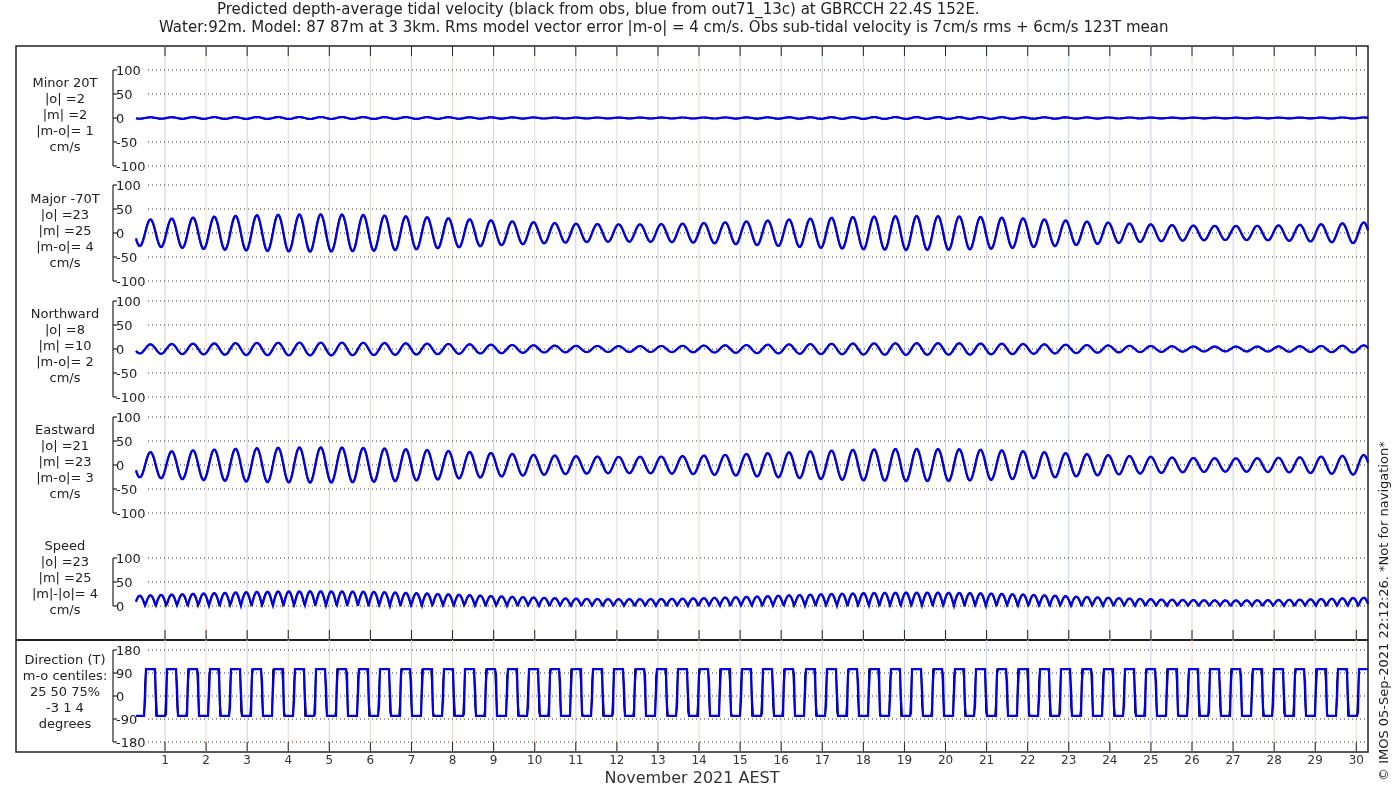  I want to click on day-label: 5, so click(329, 760).